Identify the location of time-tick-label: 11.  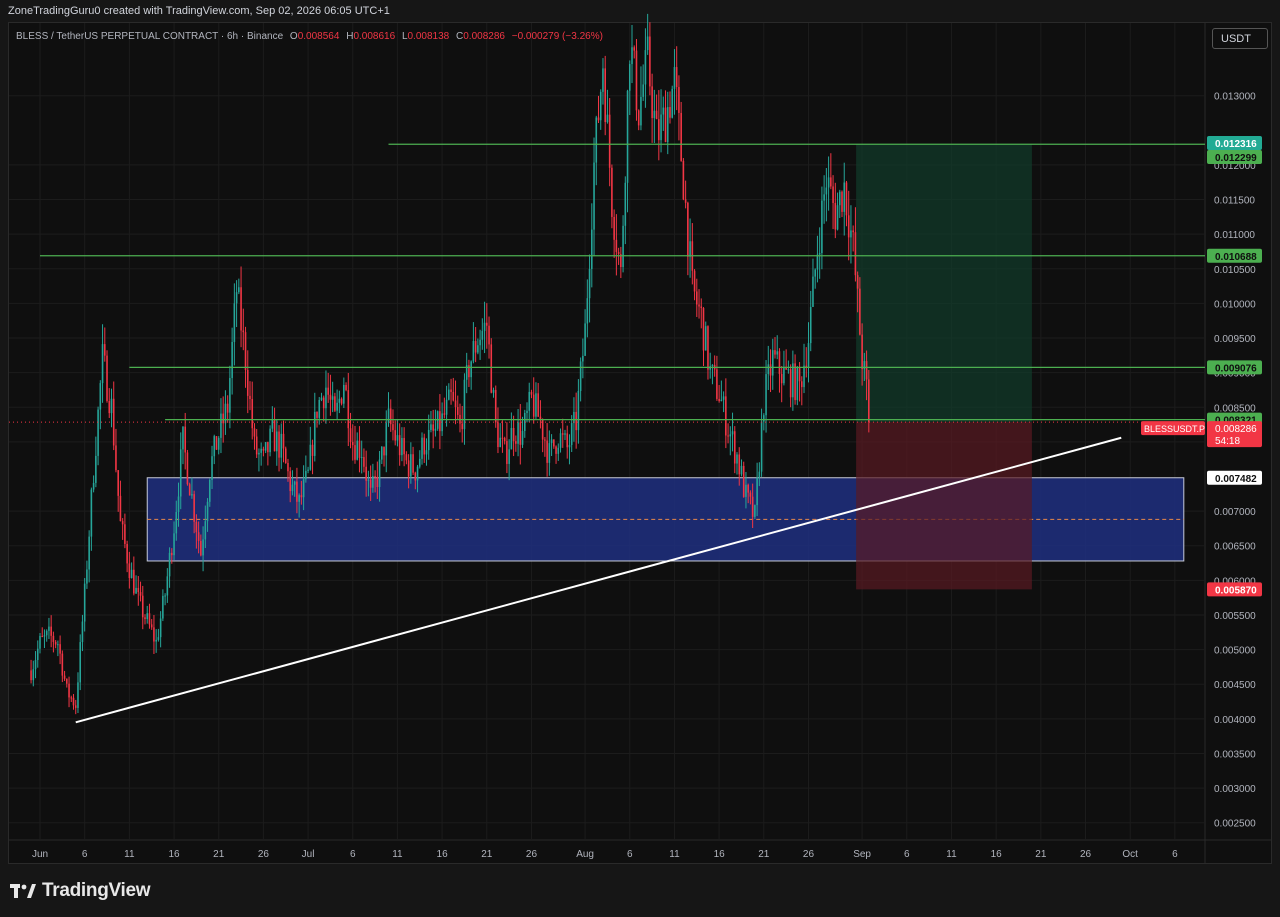
(674, 854).